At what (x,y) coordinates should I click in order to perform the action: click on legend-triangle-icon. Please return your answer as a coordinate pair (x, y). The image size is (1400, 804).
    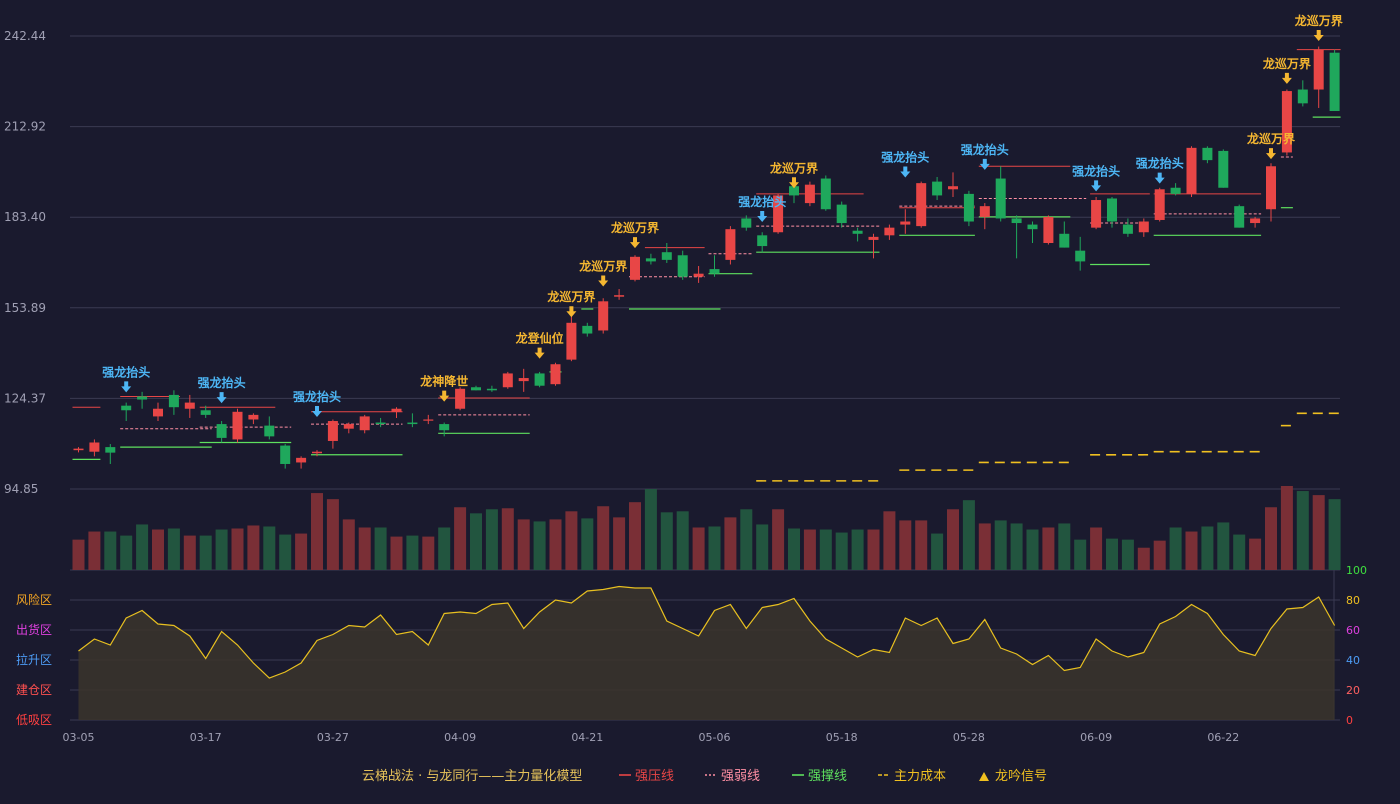
    Looking at the image, I should click on (984, 776).